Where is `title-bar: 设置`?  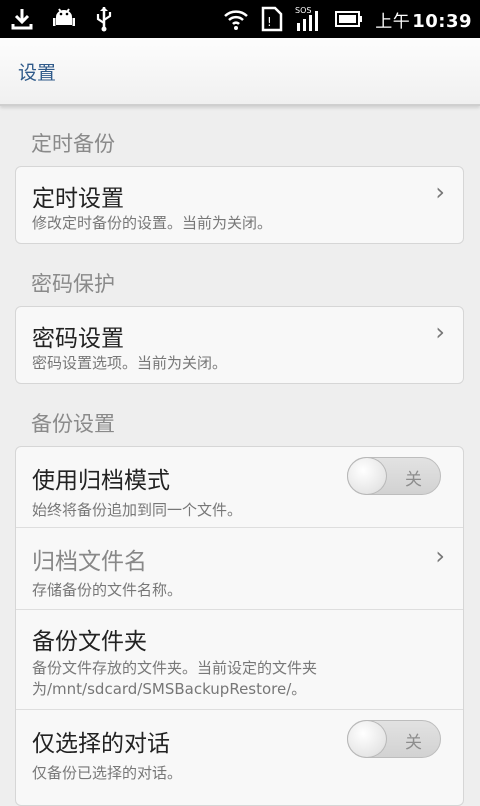
title-bar: 设置 is located at coordinates (240, 72).